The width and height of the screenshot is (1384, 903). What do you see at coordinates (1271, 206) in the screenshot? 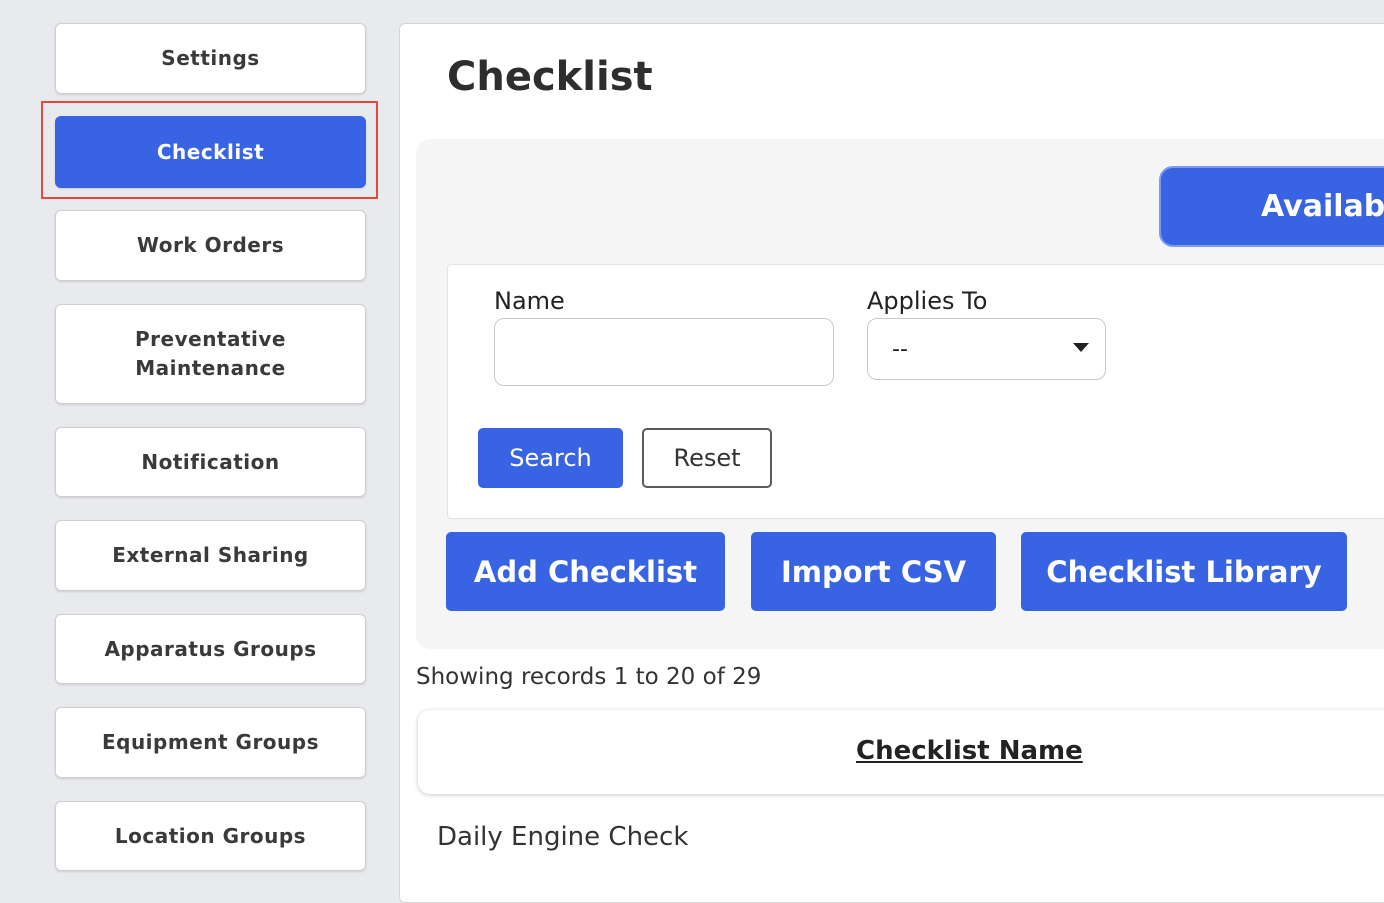
I see `available-button: Available` at bounding box center [1271, 206].